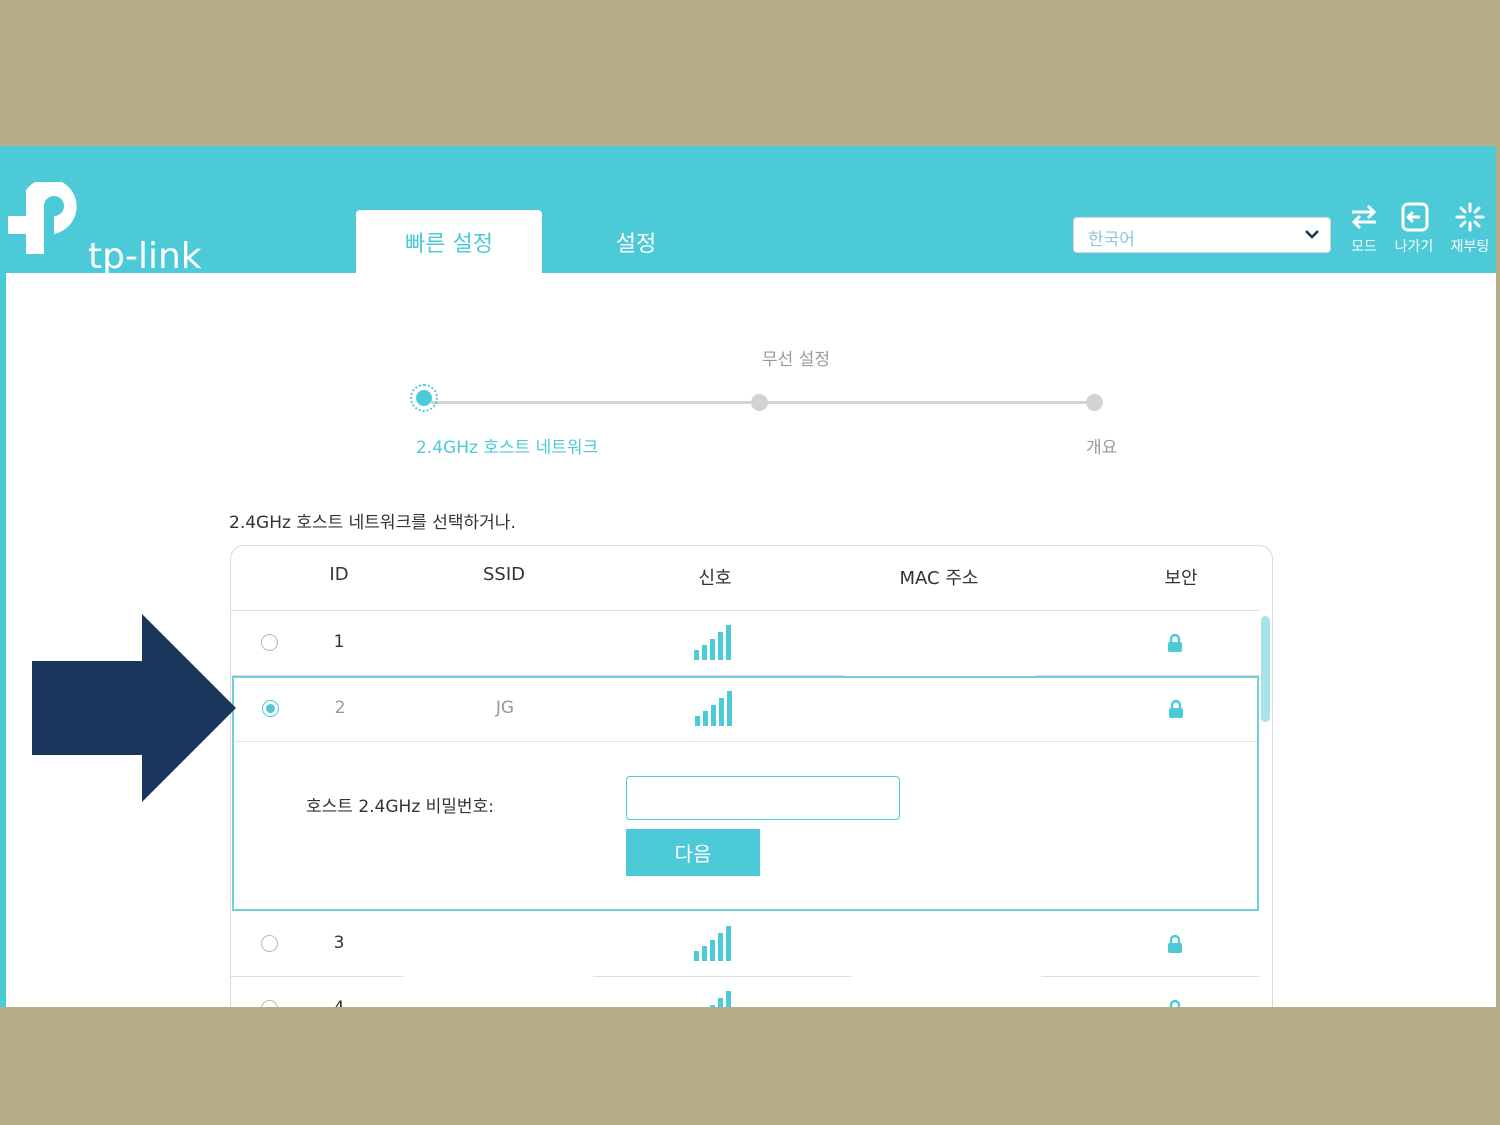  I want to click on selected-network-panel: 2 JG 호스트 2.4GHz 비밀번호: 다음, so click(745, 793).